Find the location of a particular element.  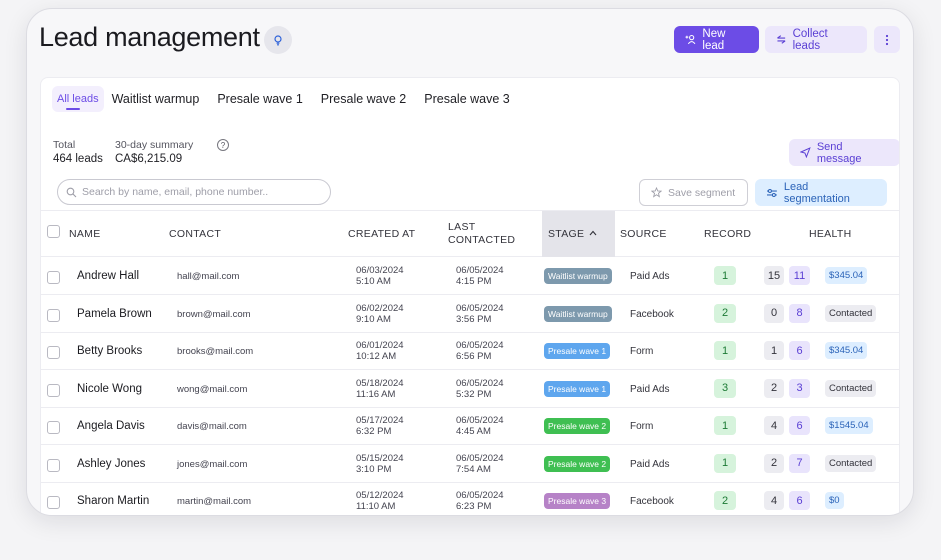

source-label: Facebook is located at coordinates (652, 314).